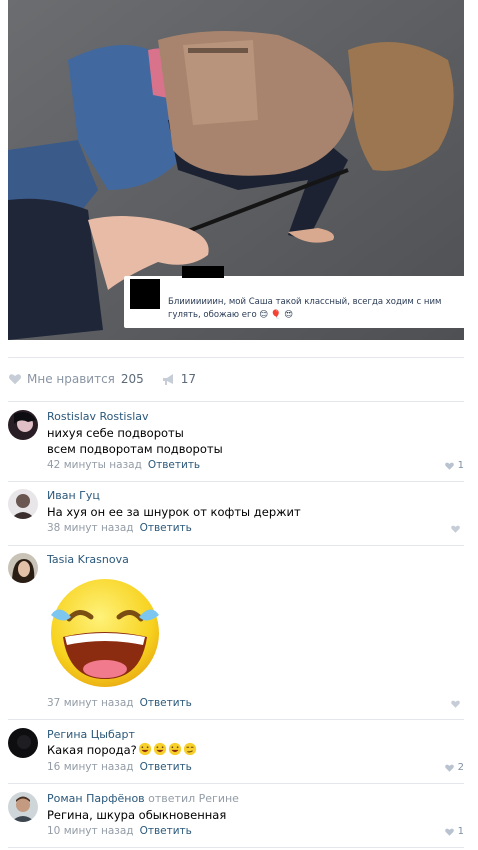  Describe the element at coordinates (115, 433) in the screenshot. I see `comment-text-line: нихуя себе подвороты` at that location.